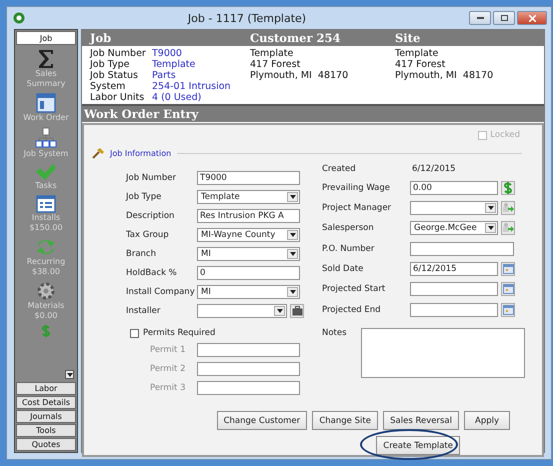 Image resolution: width=553 pixels, height=466 pixels. I want to click on header-title: Customer 254, so click(296, 38).